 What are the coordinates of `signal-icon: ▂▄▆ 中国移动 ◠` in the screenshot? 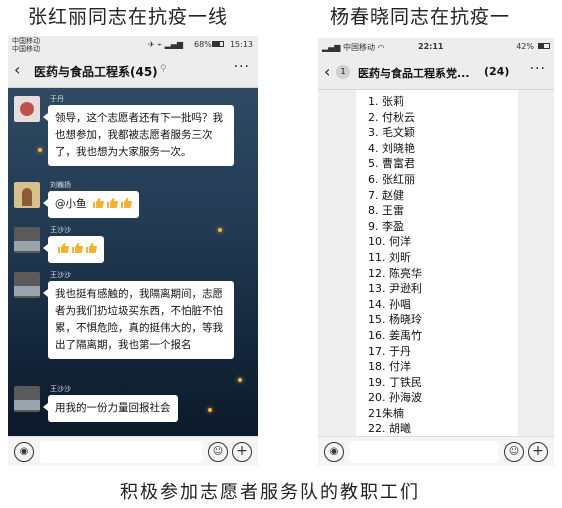 It's located at (353, 47).